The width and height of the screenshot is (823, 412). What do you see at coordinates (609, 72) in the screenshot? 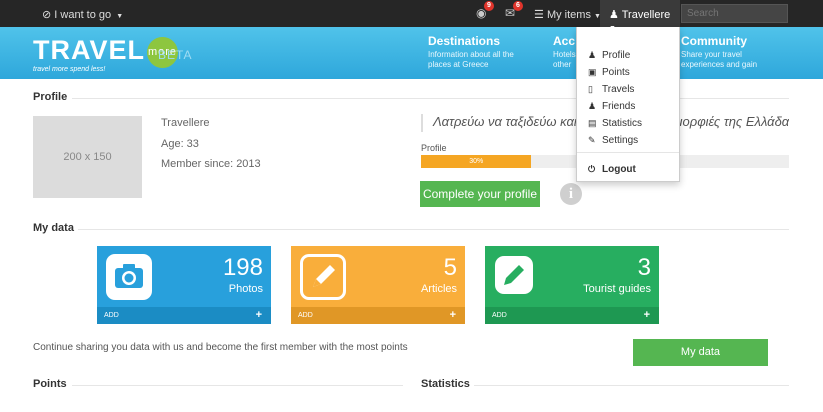
I see `dropdown-item-points: ▣ Points` at bounding box center [609, 72].